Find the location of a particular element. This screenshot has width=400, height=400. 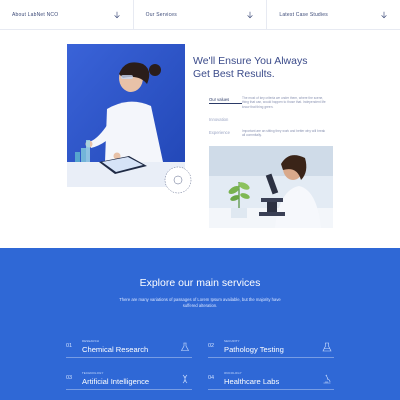

service-chemical-research: 01 RESEARCH Chemical Research is located at coordinates (129, 347).